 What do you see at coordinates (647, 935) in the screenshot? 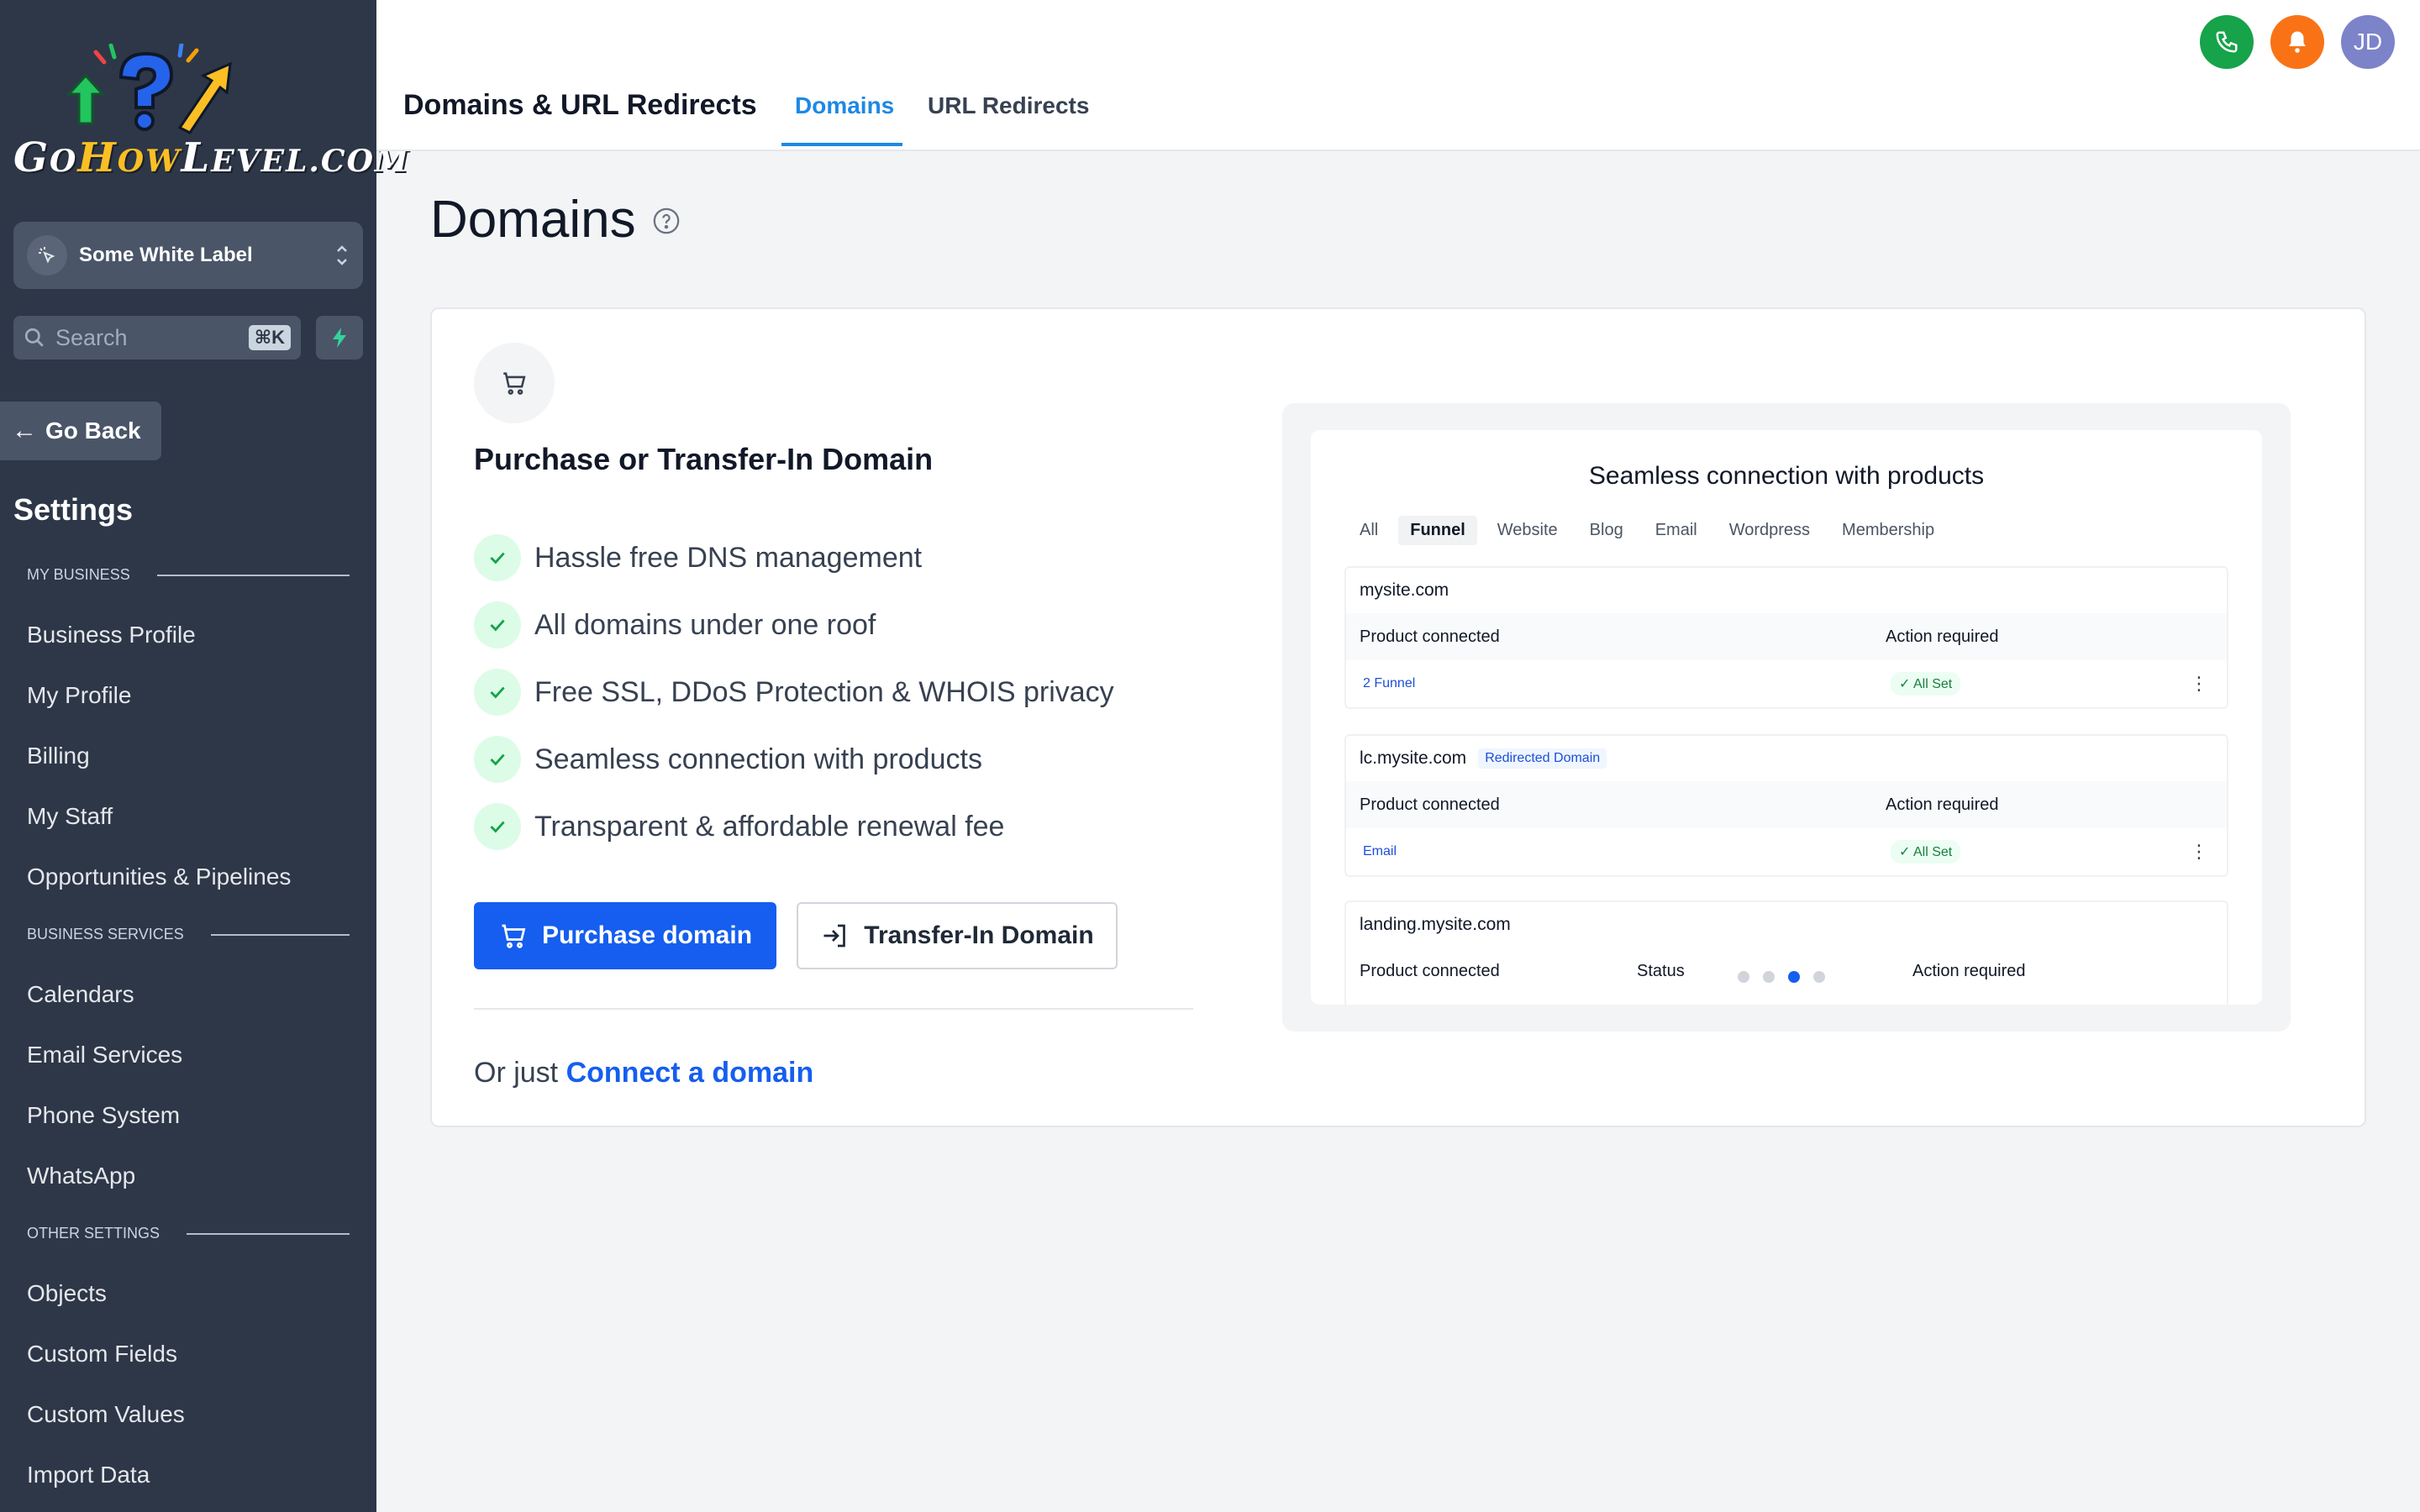
I see `purchase-domain-label: Purchase domain` at bounding box center [647, 935].